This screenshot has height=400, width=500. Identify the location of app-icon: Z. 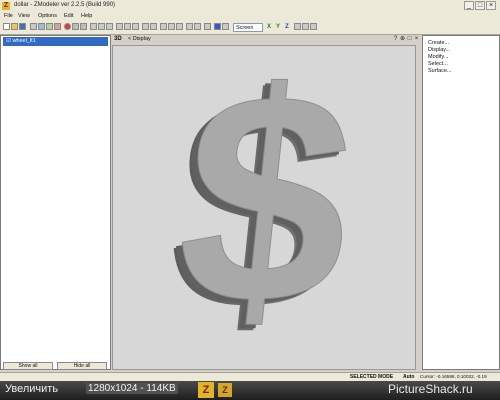
(6, 6).